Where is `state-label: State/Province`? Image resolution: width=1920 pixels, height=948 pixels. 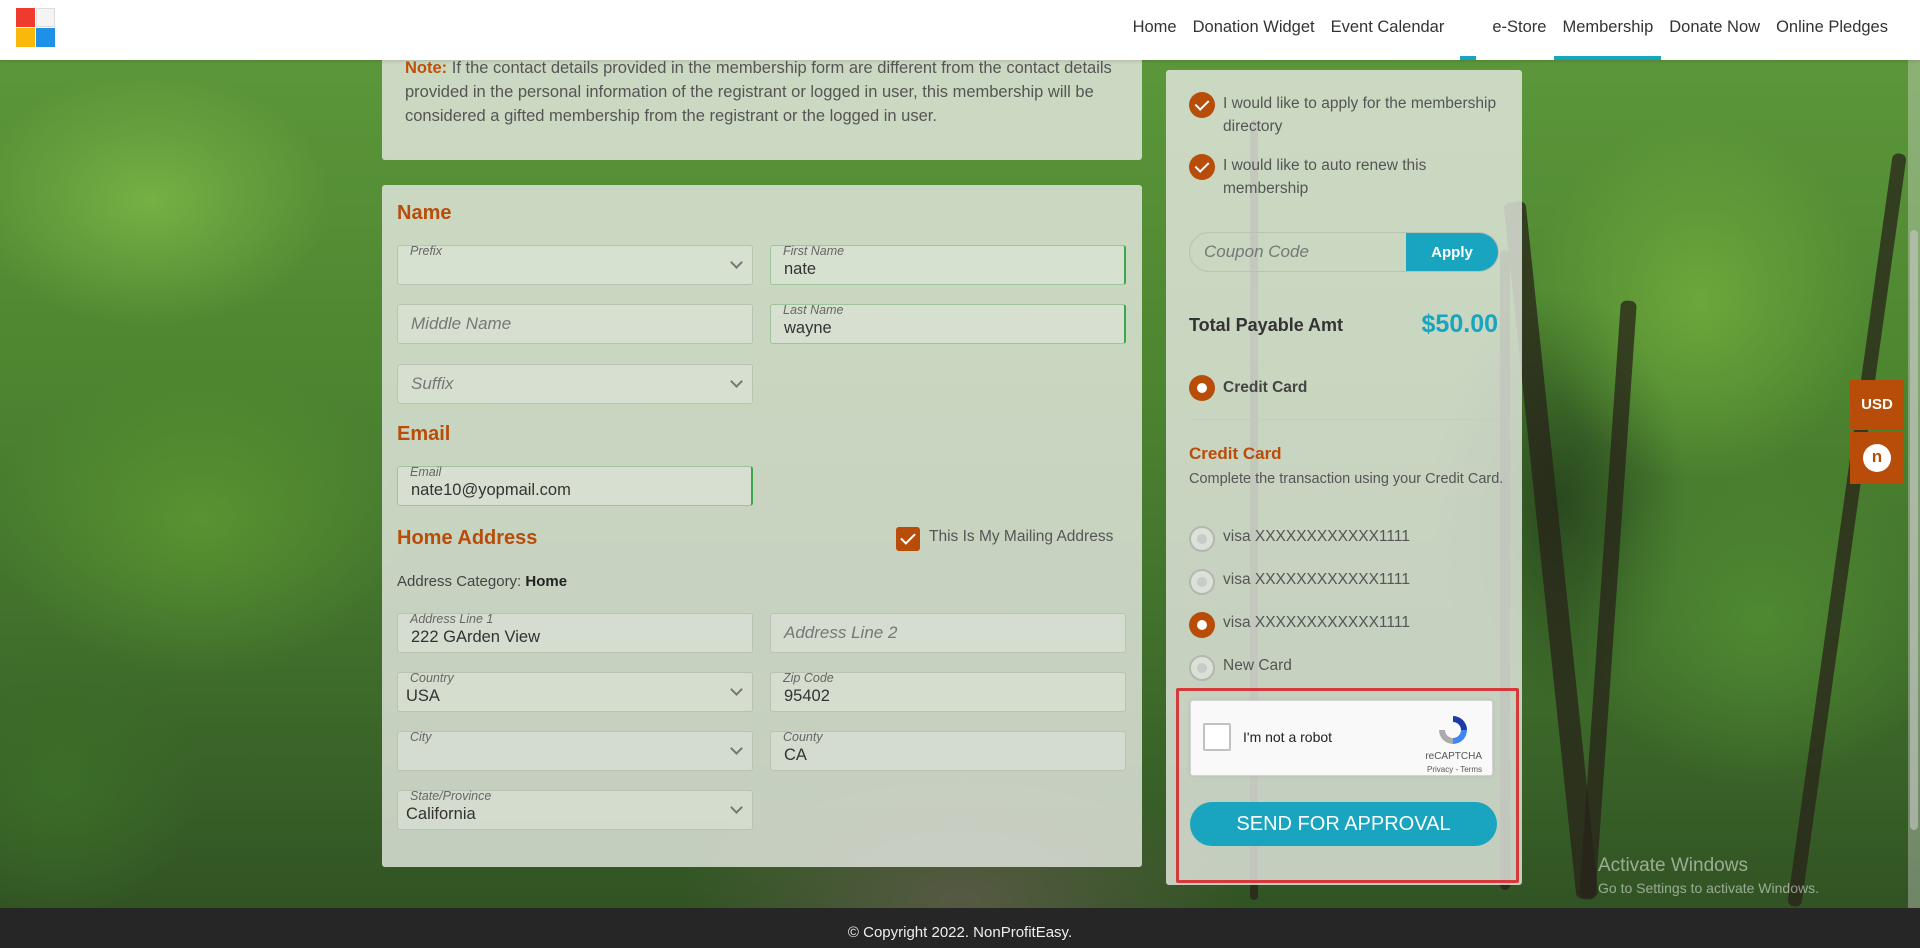 state-label: State/Province is located at coordinates (451, 796).